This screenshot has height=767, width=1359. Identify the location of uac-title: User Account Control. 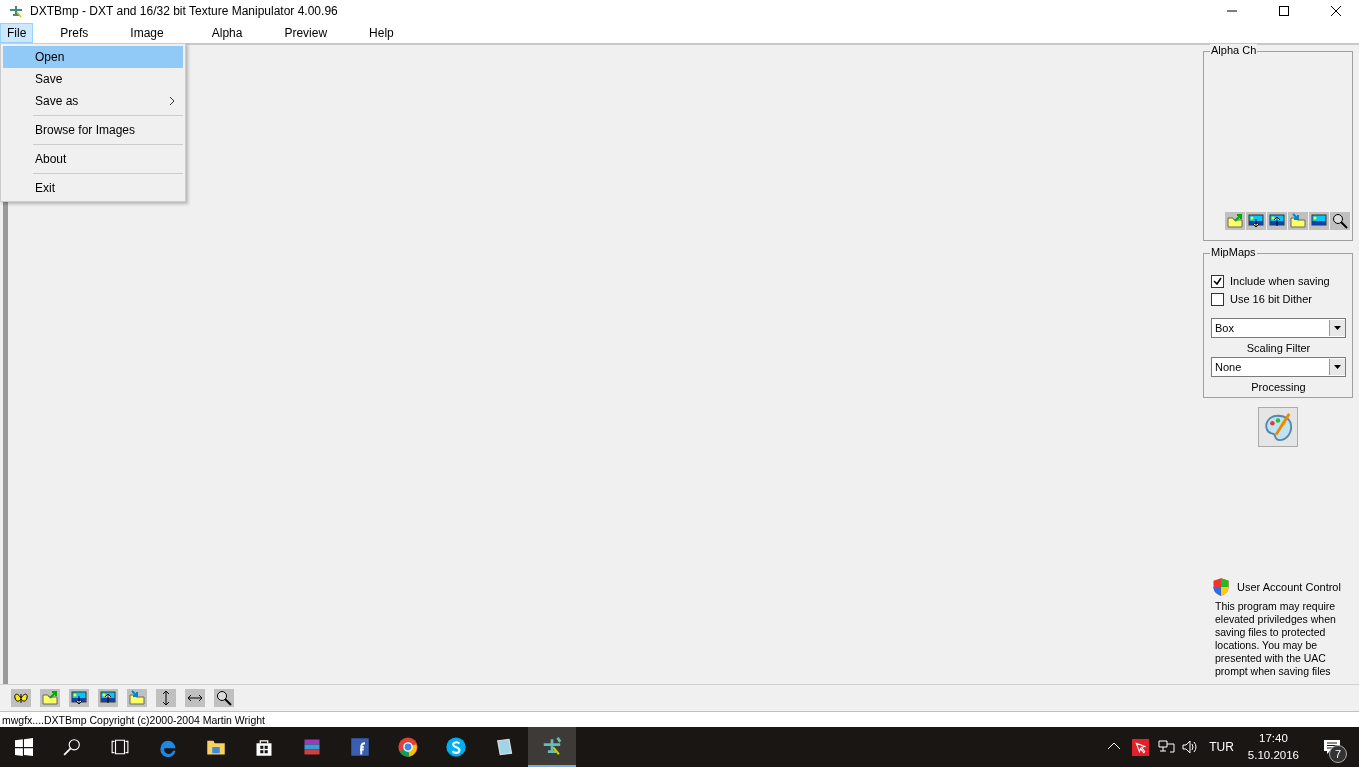
(1289, 587).